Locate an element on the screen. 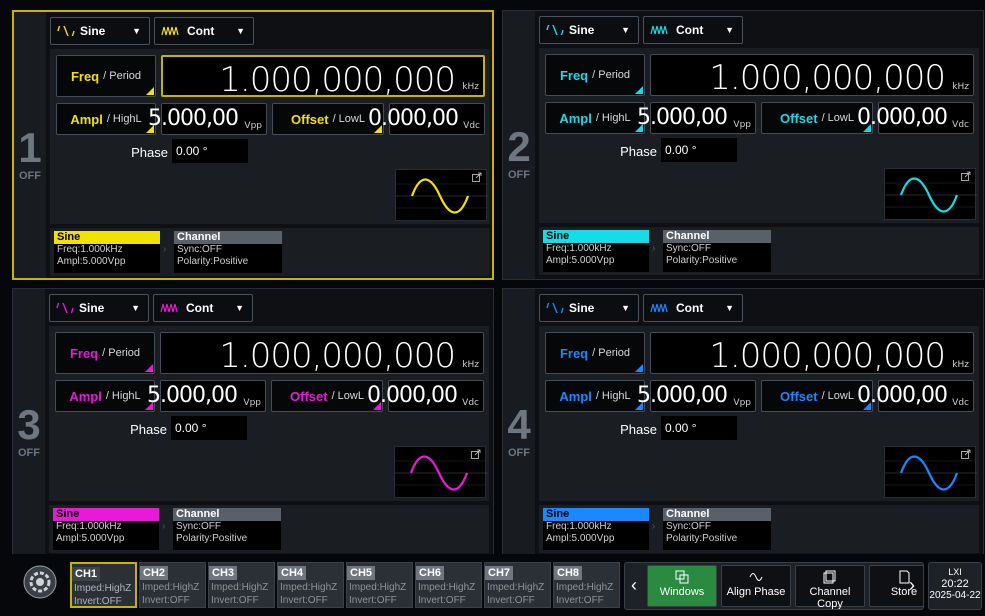 This screenshot has width=985, height=616. summary-title: Sine is located at coordinates (596, 236).